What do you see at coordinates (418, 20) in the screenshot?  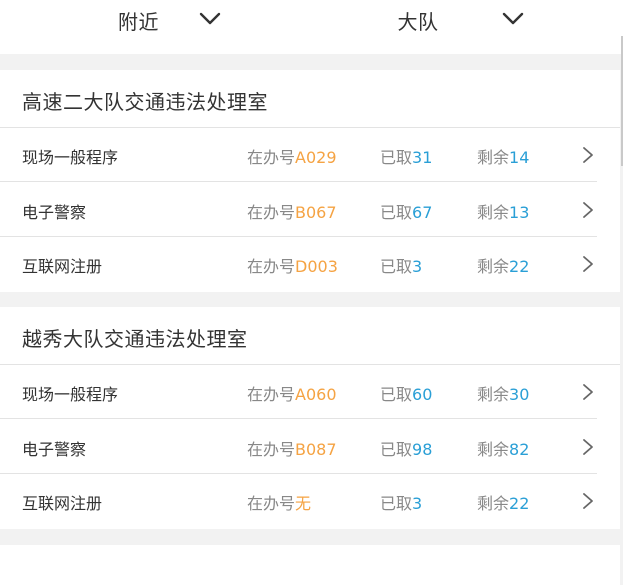 I see `brigade-filter-label: 大队` at bounding box center [418, 20].